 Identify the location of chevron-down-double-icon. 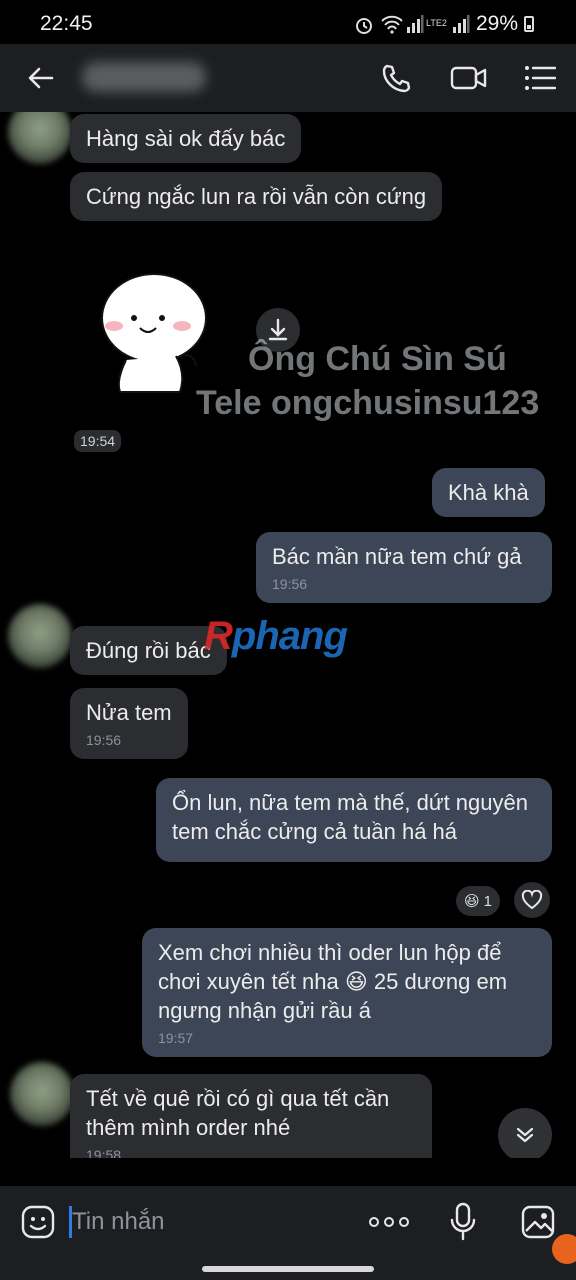
(525, 1135).